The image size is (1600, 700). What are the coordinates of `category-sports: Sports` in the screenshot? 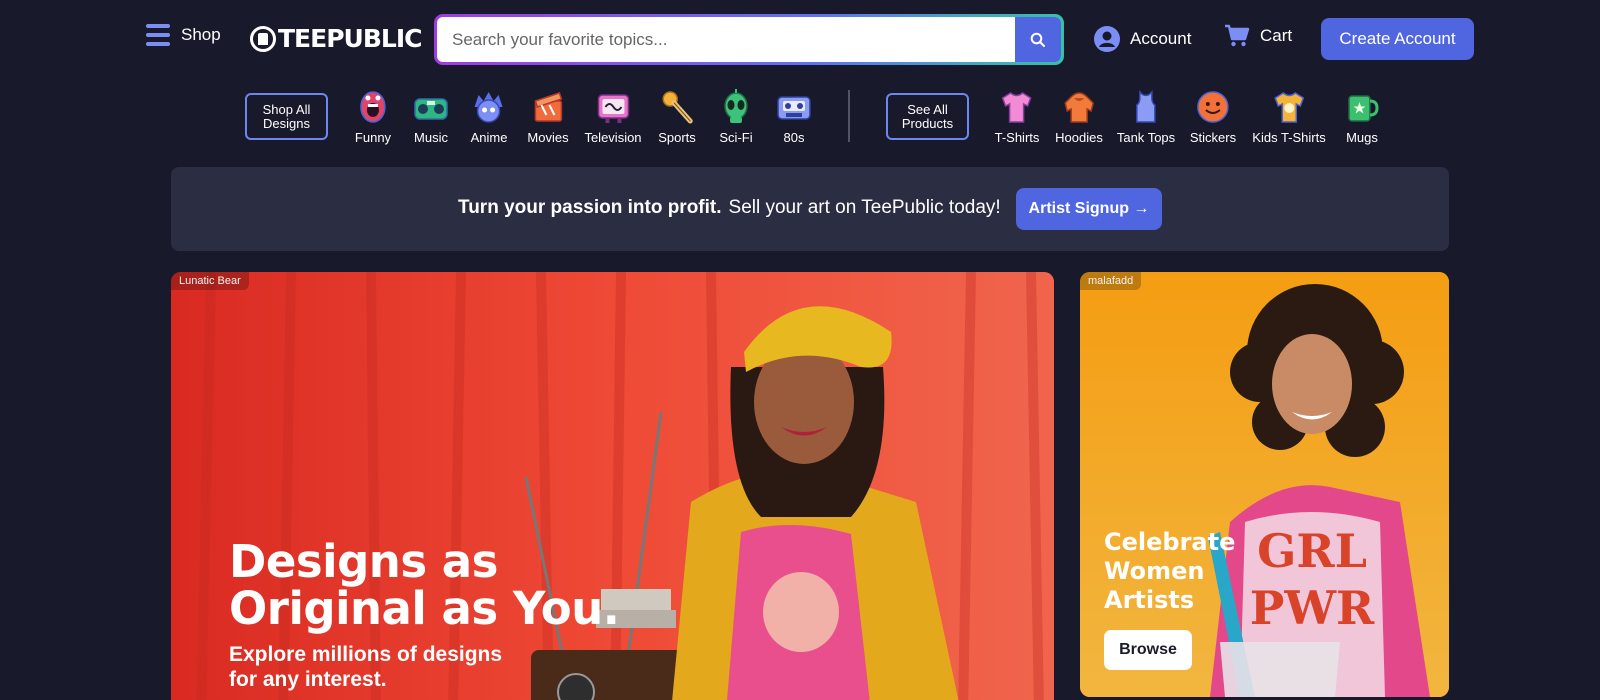 It's located at (677, 117).